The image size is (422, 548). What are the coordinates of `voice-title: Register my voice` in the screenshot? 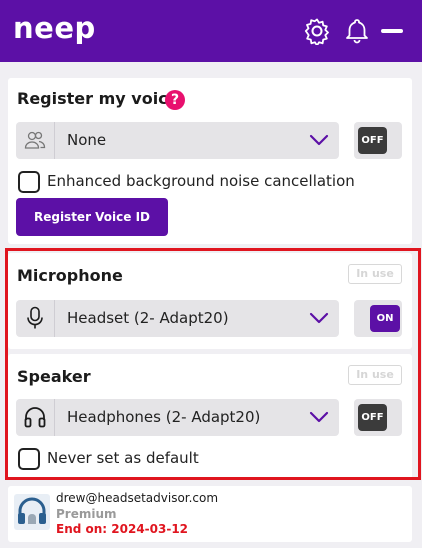 It's located at (98, 98).